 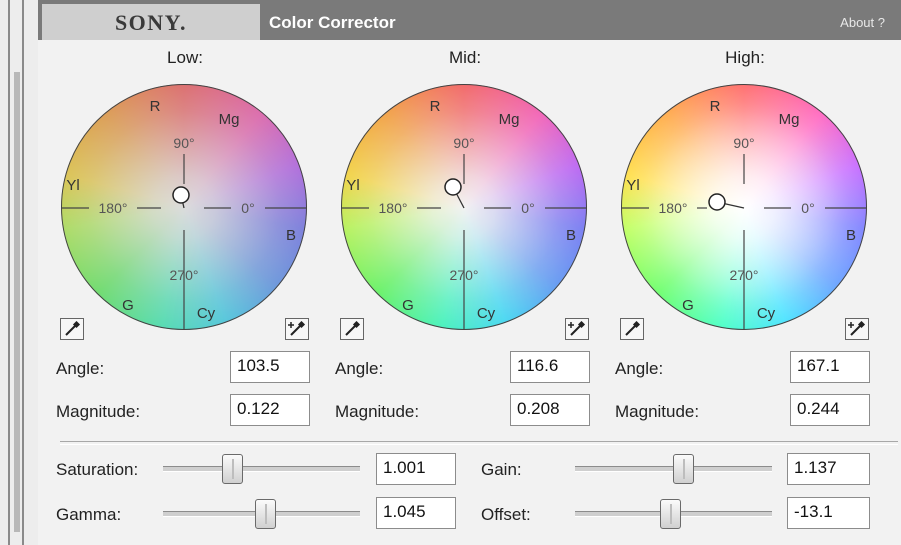 What do you see at coordinates (506, 514) in the screenshot?
I see `offset-label: Offset:` at bounding box center [506, 514].